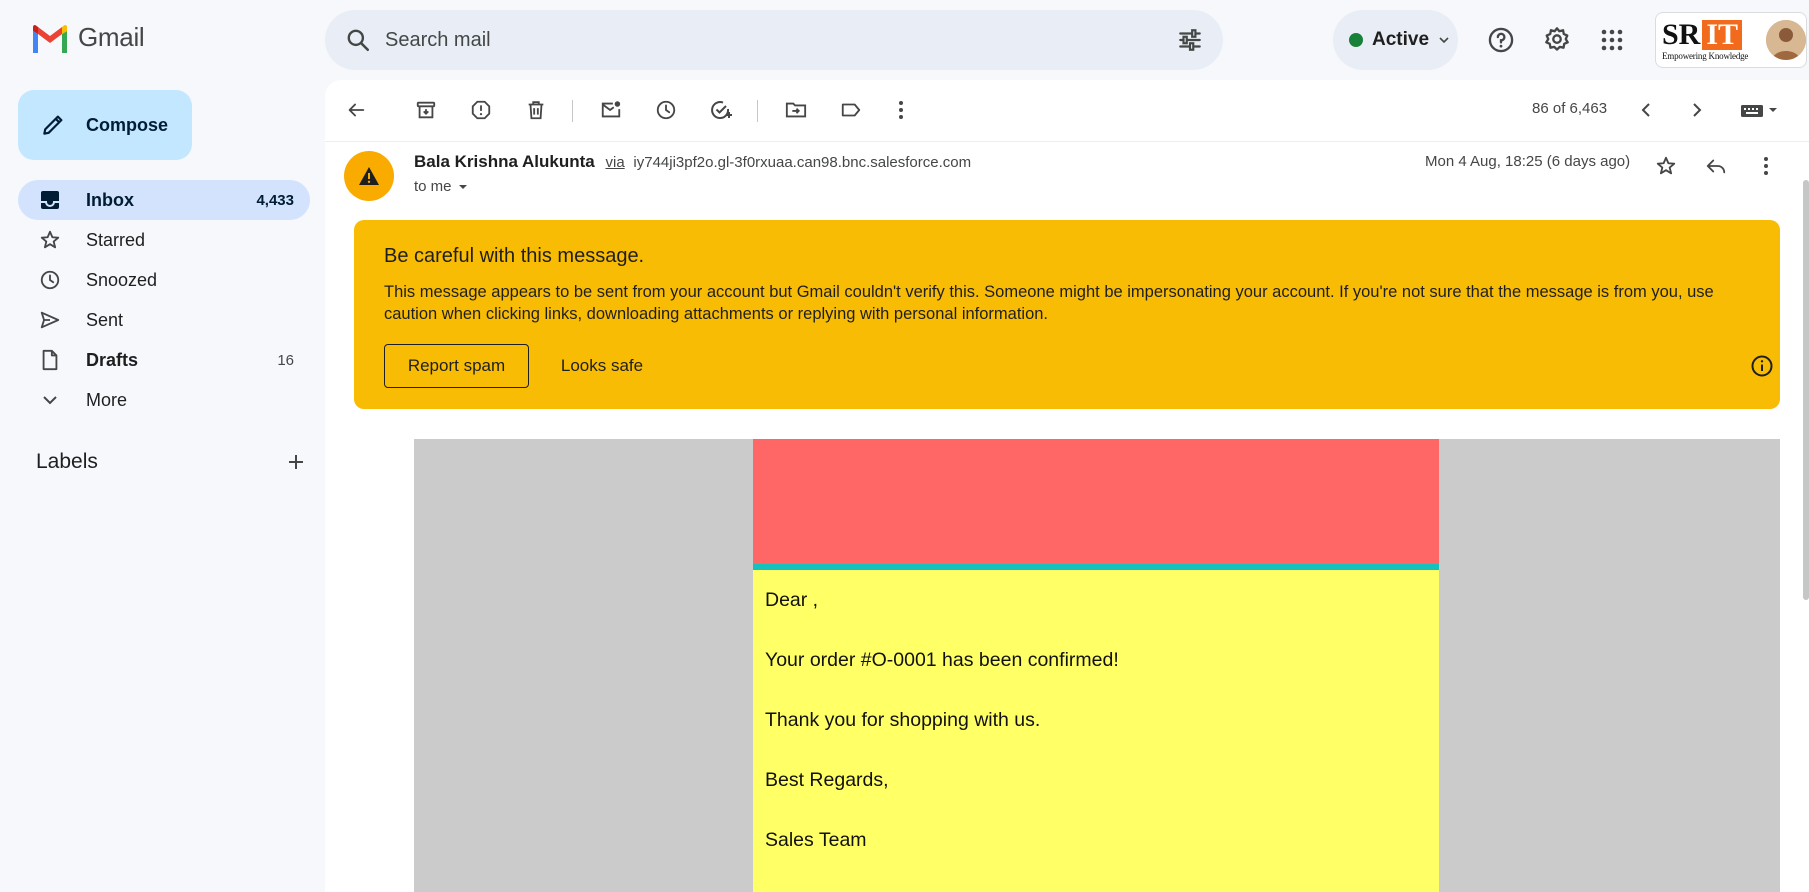  What do you see at coordinates (1806, 390) in the screenshot?
I see `scrollbar` at bounding box center [1806, 390].